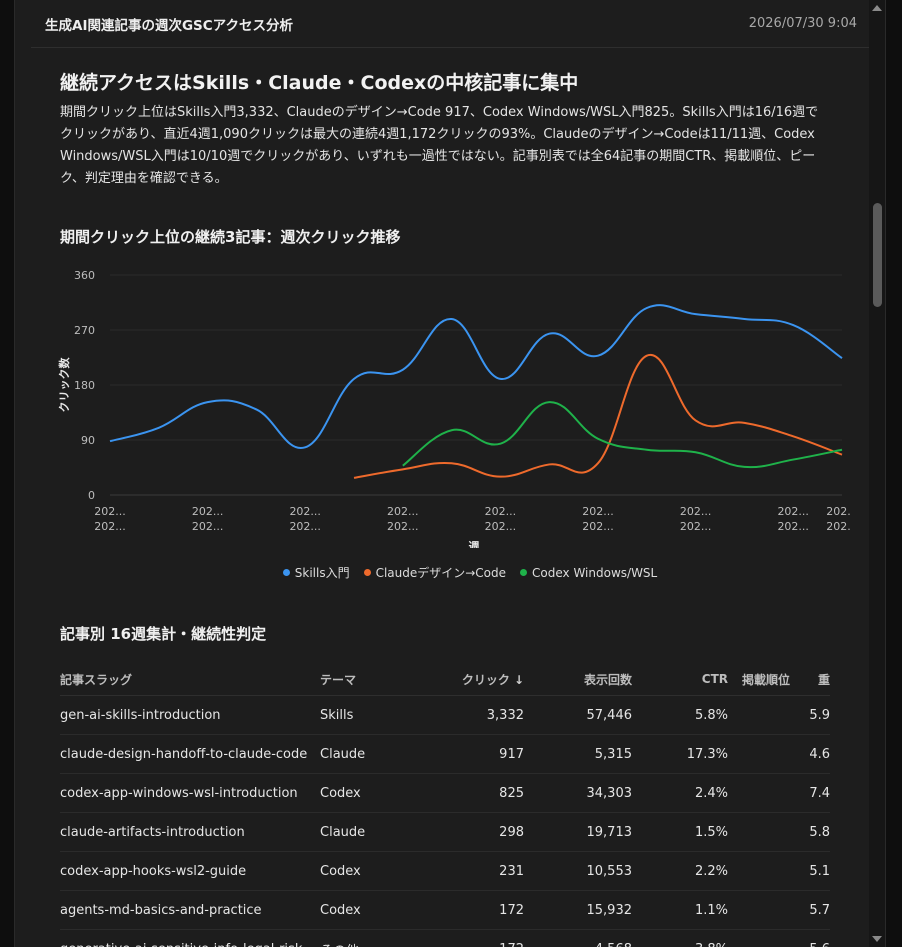  I want to click on cell-clicks: 298, so click(472, 832).